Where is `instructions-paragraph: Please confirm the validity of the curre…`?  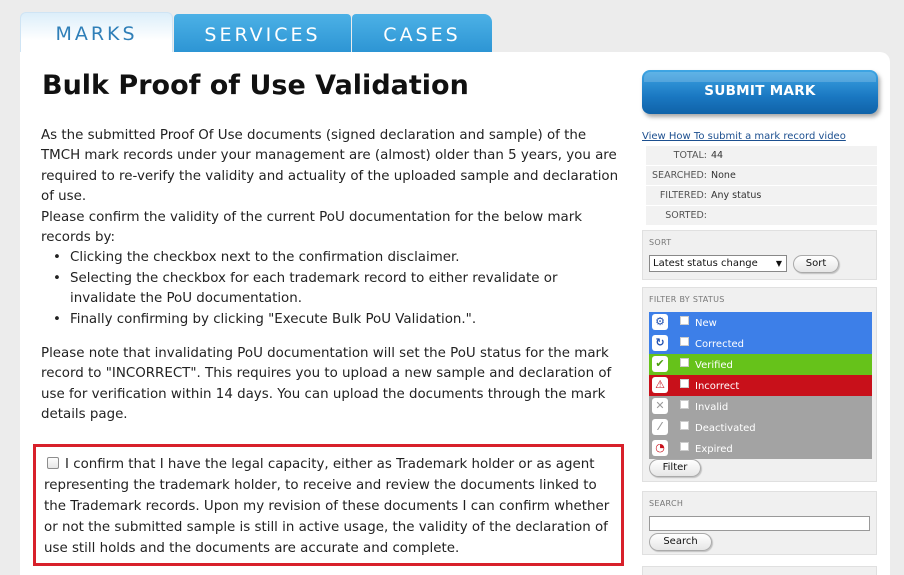 instructions-paragraph: Please confirm the validity of the curre… is located at coordinates (311, 227).